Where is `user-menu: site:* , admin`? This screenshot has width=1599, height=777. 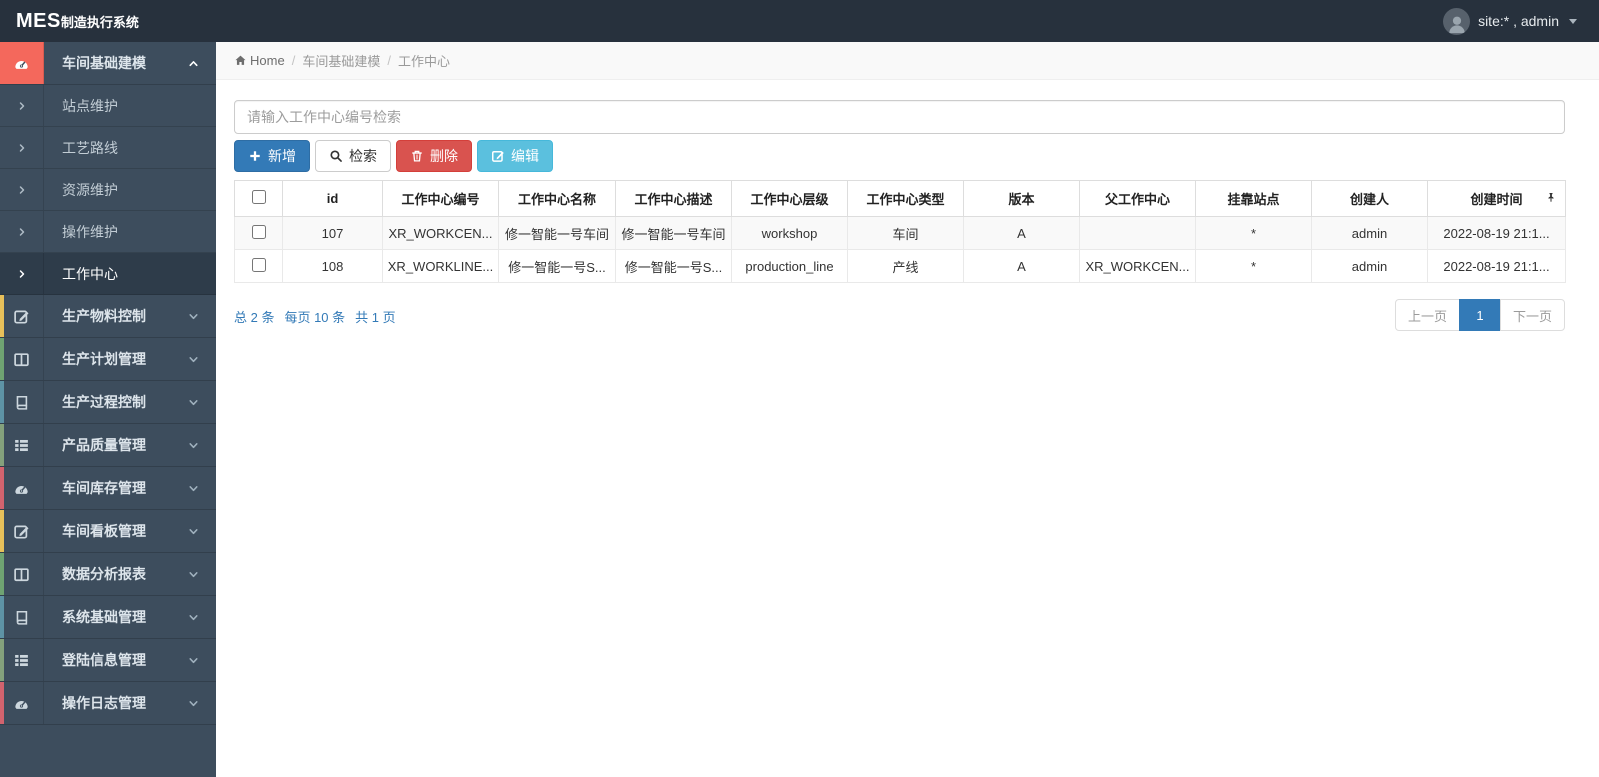 user-menu: site:* , admin is located at coordinates (1521, 21).